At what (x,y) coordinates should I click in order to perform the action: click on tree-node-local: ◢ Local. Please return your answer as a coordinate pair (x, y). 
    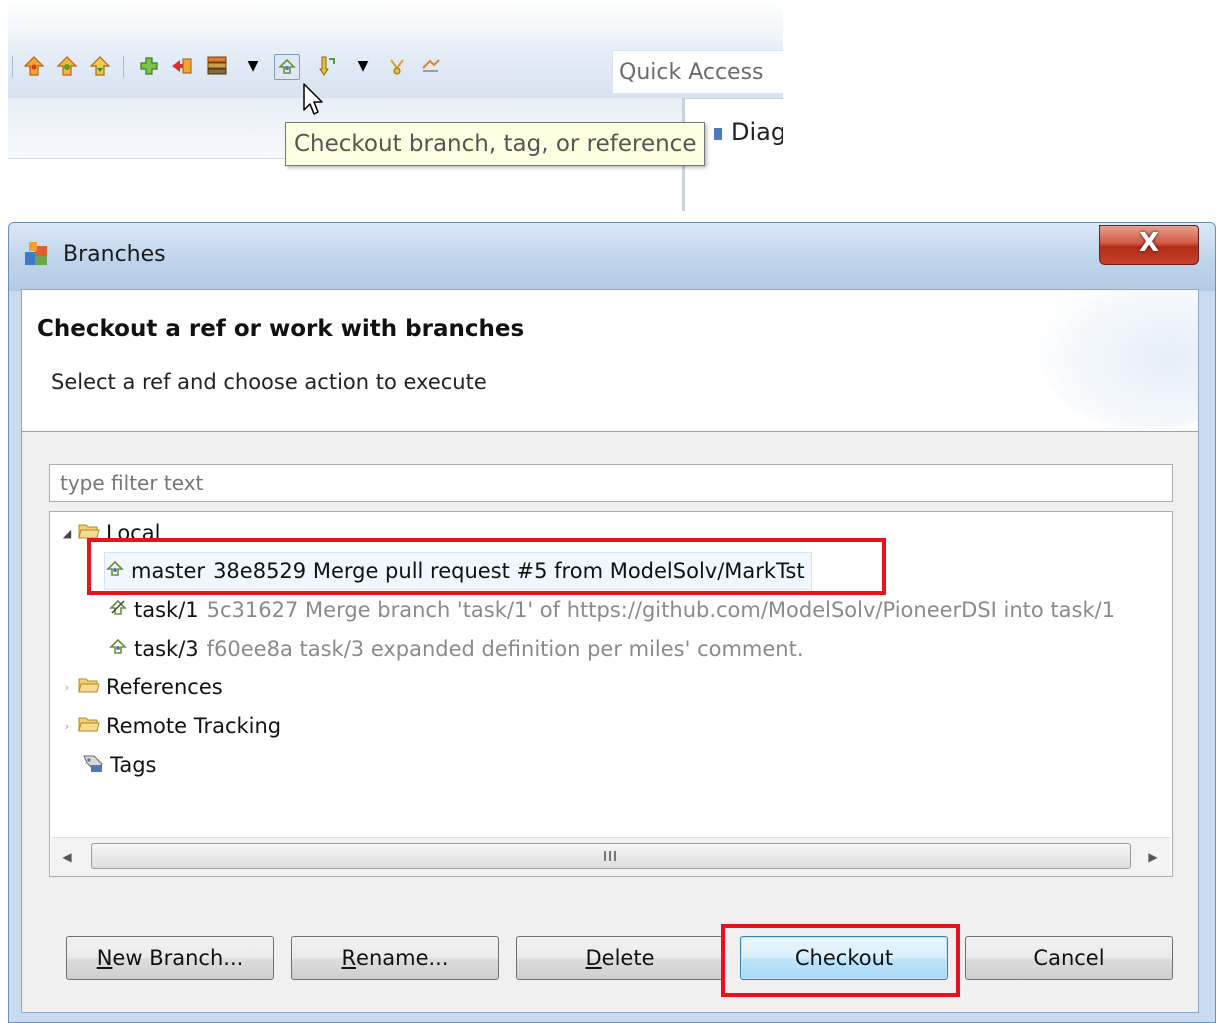
    Looking at the image, I should click on (109, 533).